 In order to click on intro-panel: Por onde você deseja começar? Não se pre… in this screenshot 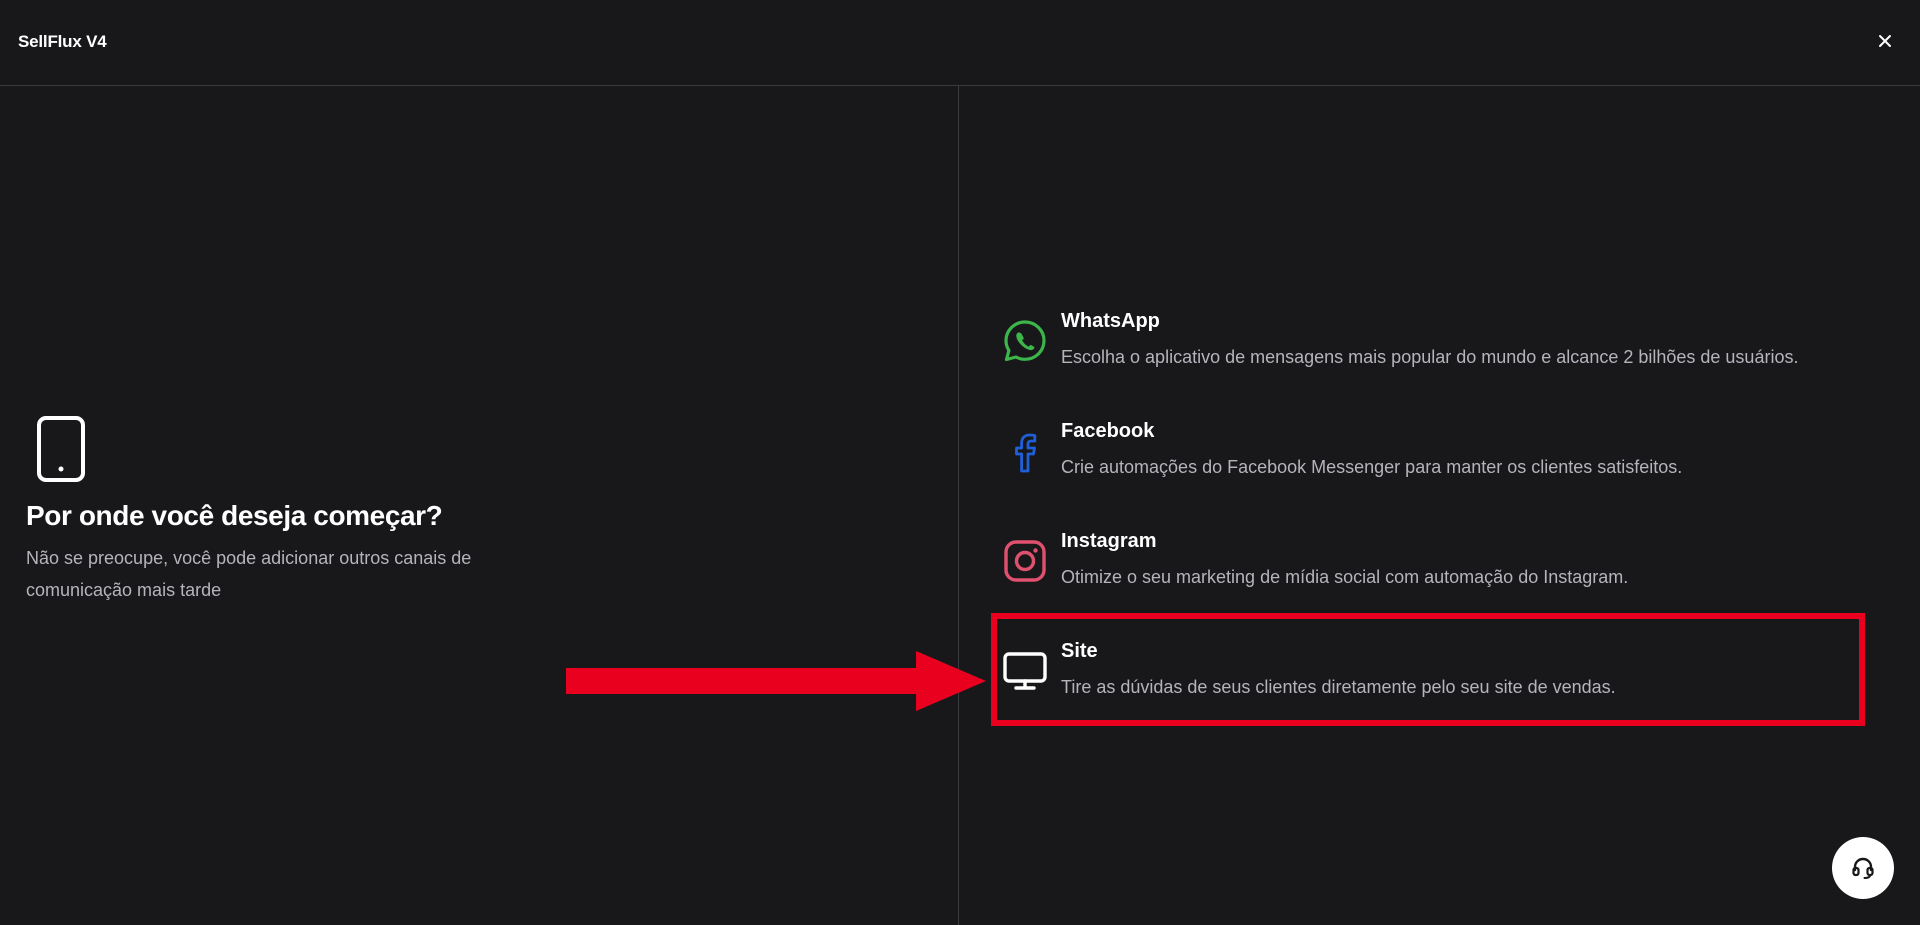, I will do `click(296, 510)`.